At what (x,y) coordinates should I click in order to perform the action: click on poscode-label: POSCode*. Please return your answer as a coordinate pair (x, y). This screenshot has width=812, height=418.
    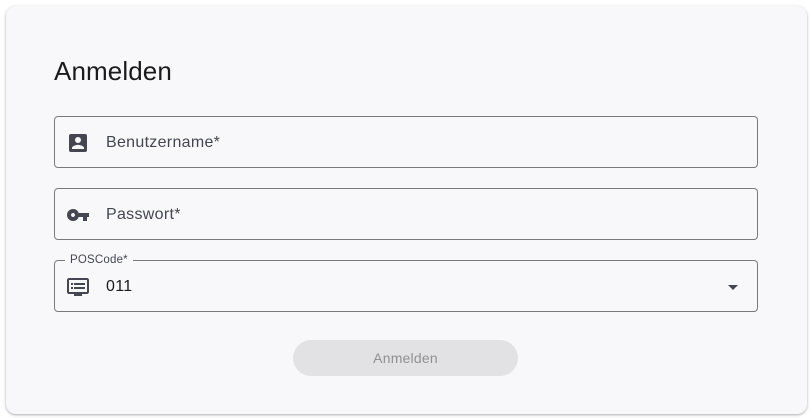
    Looking at the image, I should click on (99, 260).